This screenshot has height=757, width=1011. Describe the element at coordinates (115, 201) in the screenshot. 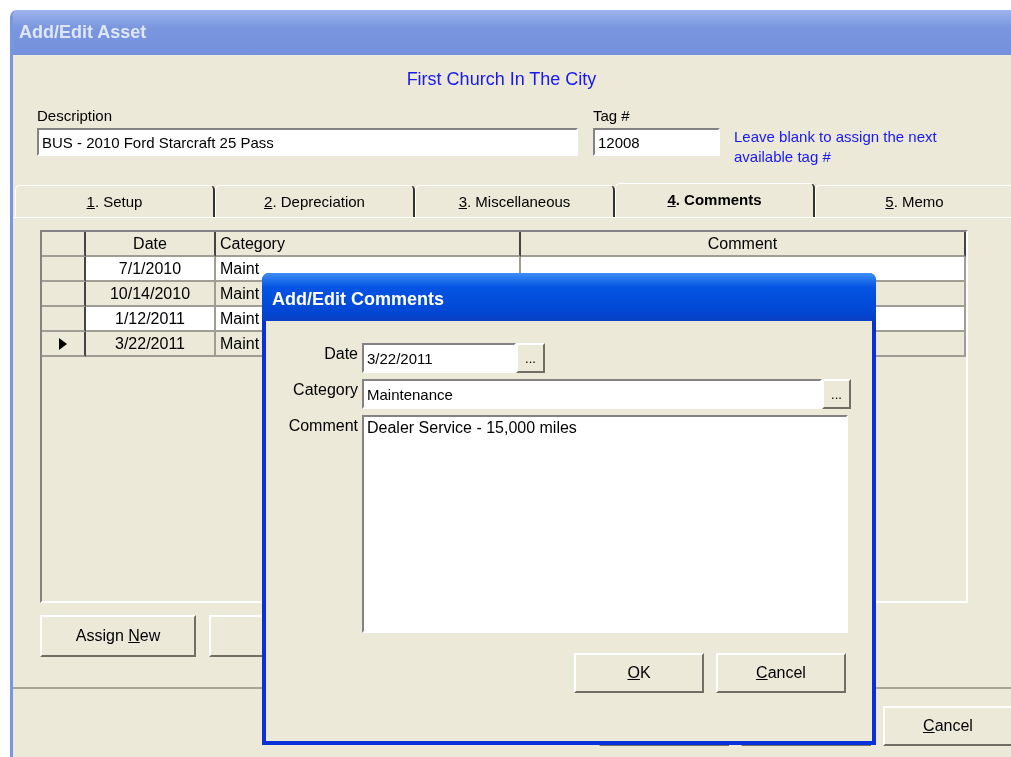

I see `tab: 1. Setup` at that location.